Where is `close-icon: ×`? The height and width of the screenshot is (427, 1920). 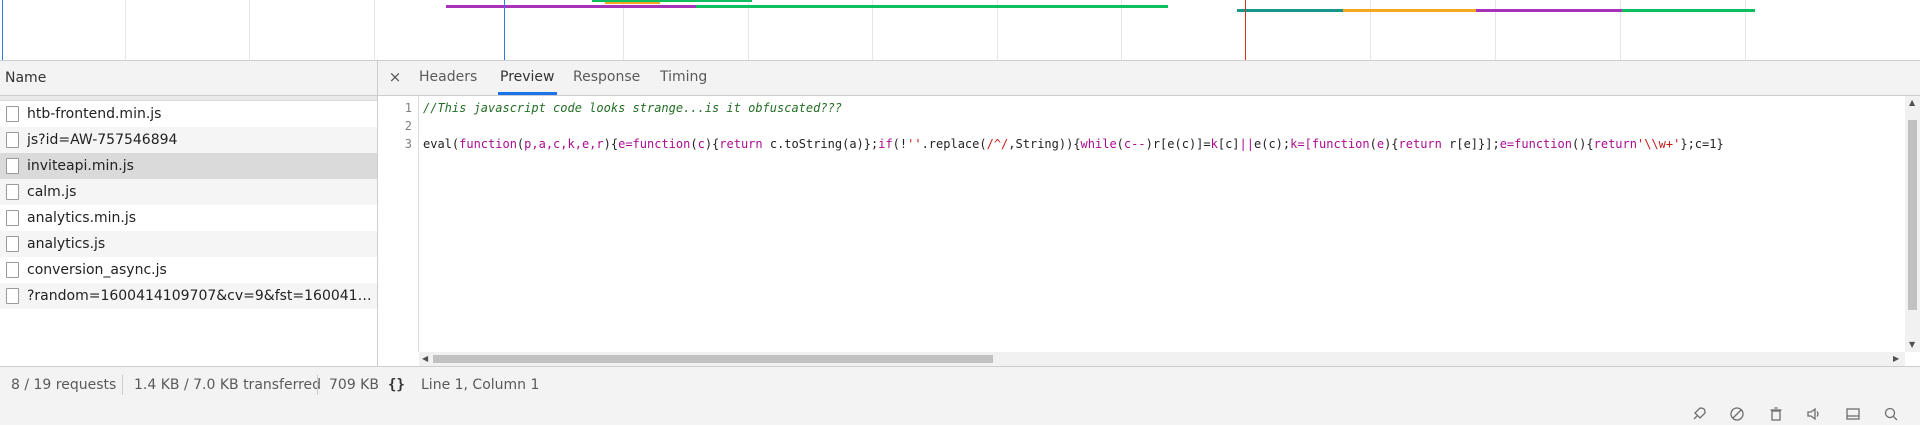
close-icon: × is located at coordinates (395, 78).